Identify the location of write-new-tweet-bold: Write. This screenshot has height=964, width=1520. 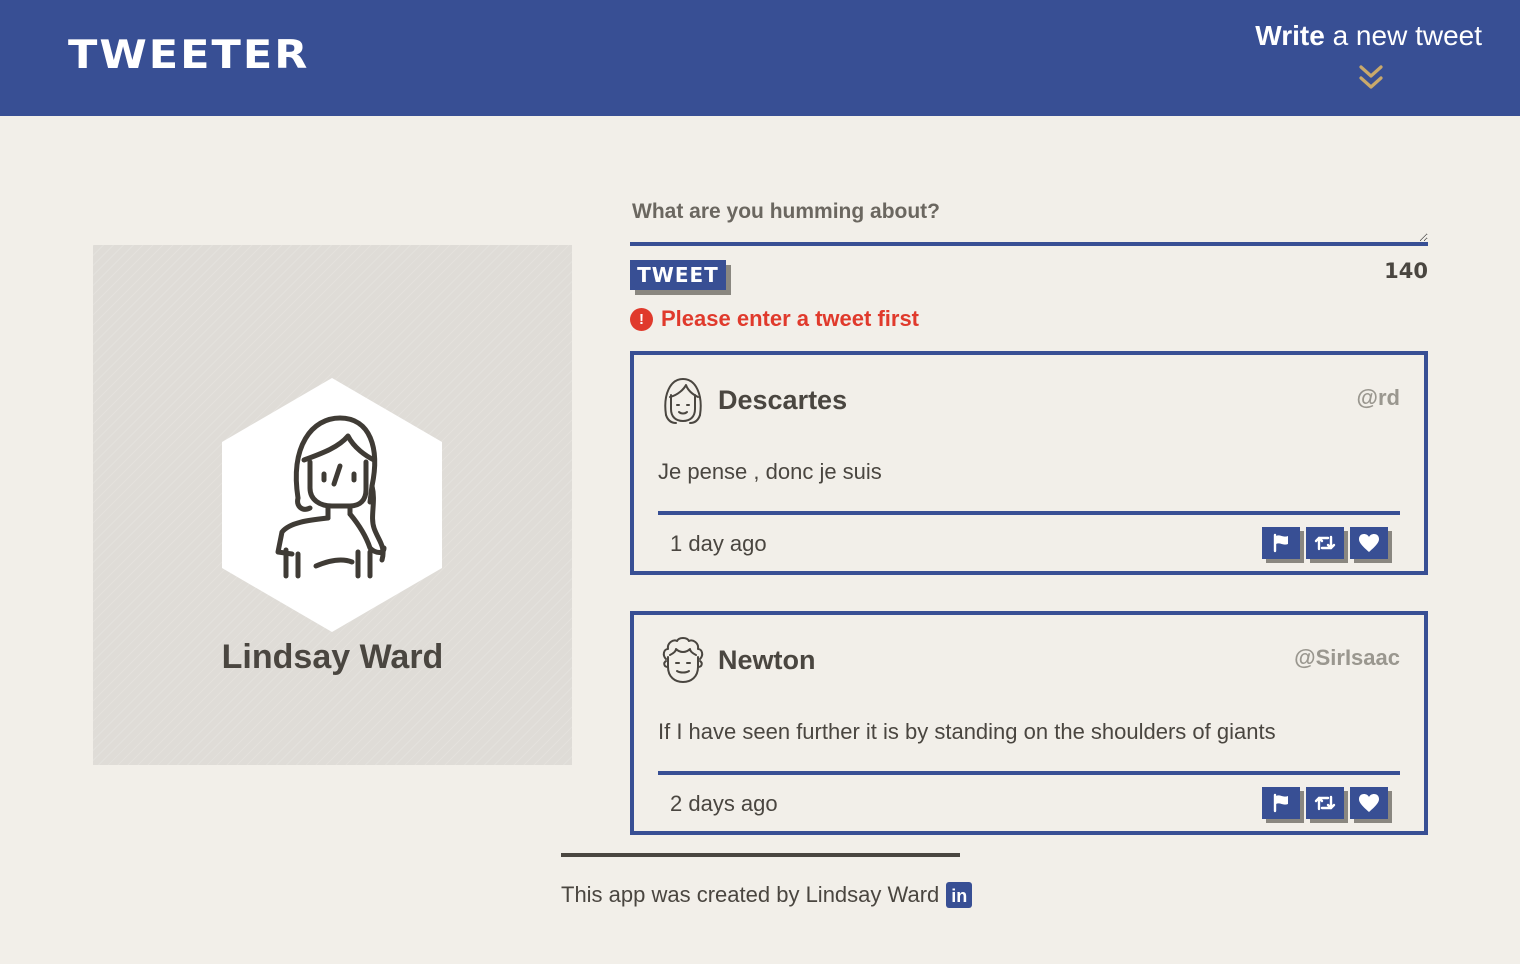
(1290, 35).